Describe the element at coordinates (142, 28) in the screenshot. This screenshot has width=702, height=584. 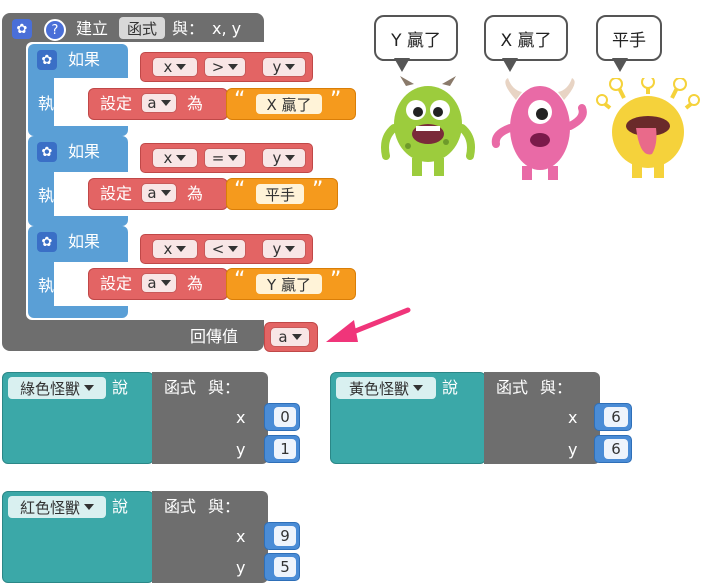
I see `function-name-field: 函式` at that location.